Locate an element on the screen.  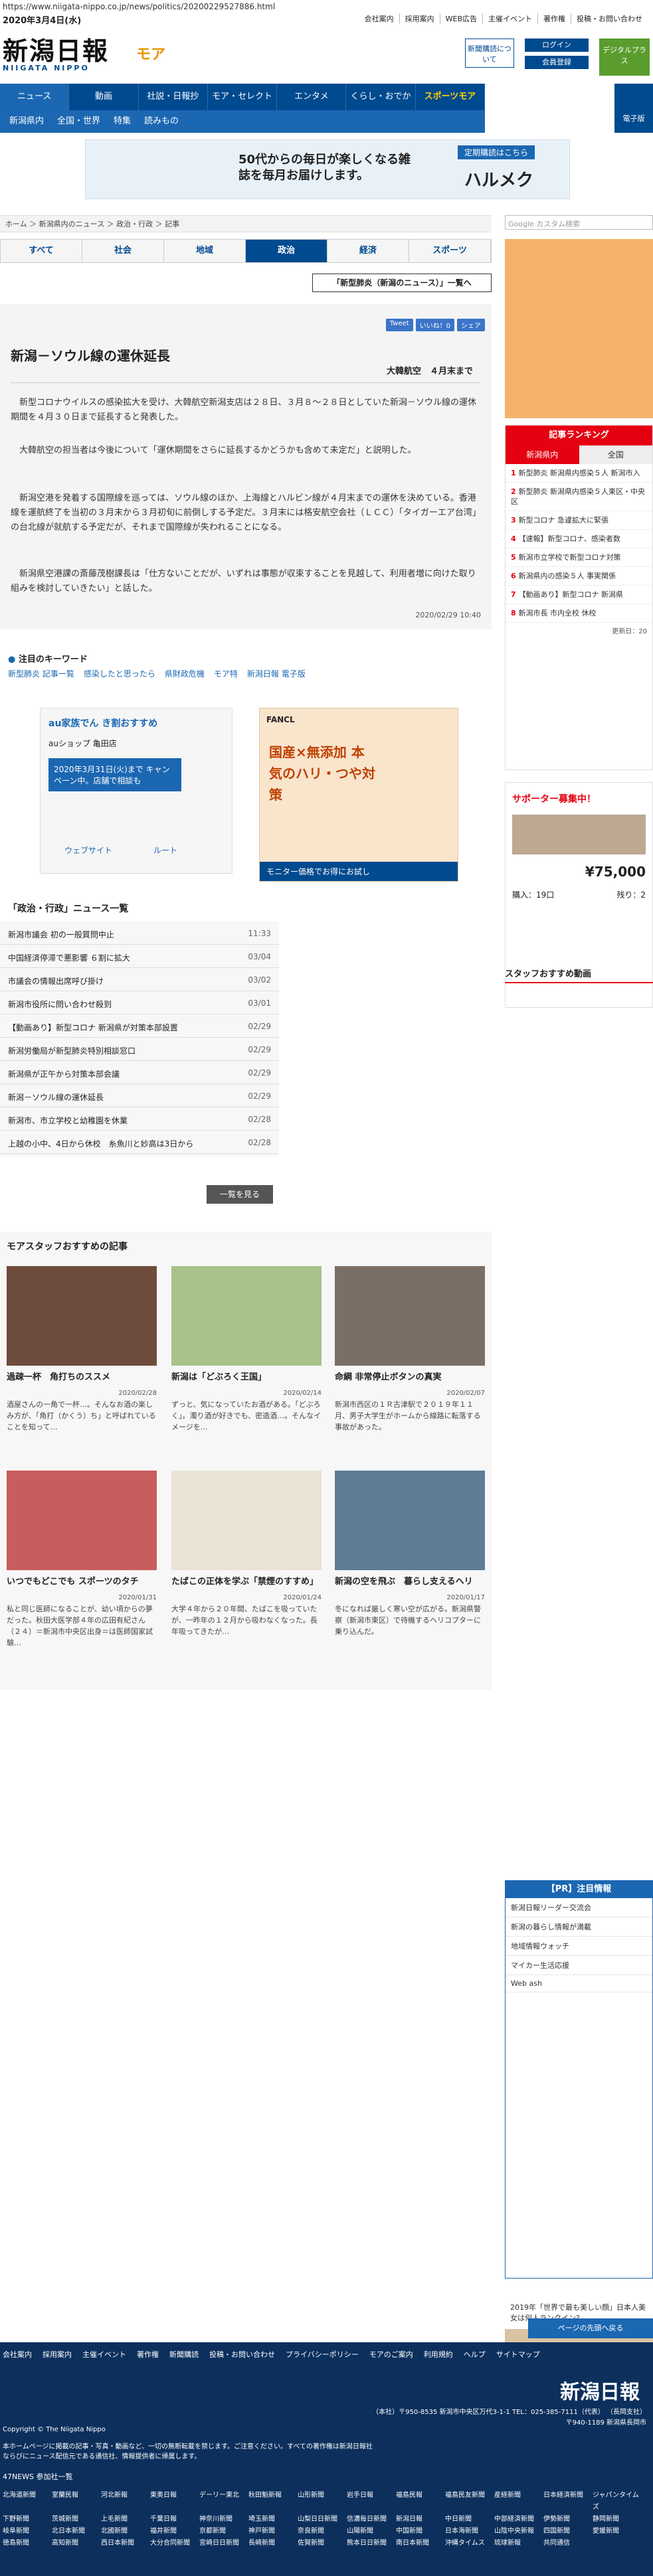
pr-item: マイカー生活応援 is located at coordinates (579, 1965).